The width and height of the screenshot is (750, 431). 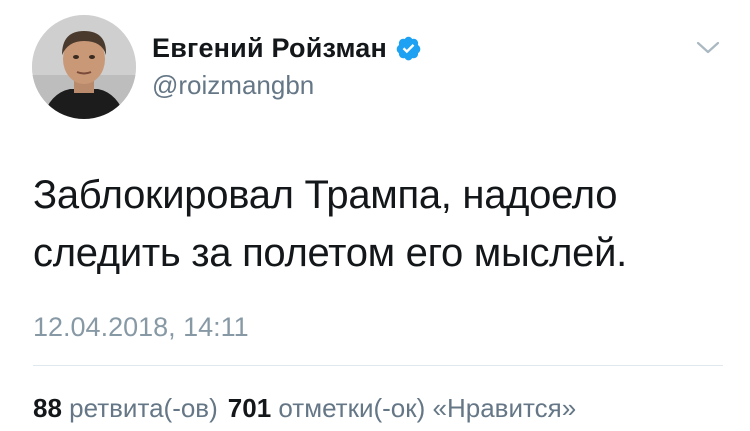 I want to click on avatar, so click(x=84, y=67).